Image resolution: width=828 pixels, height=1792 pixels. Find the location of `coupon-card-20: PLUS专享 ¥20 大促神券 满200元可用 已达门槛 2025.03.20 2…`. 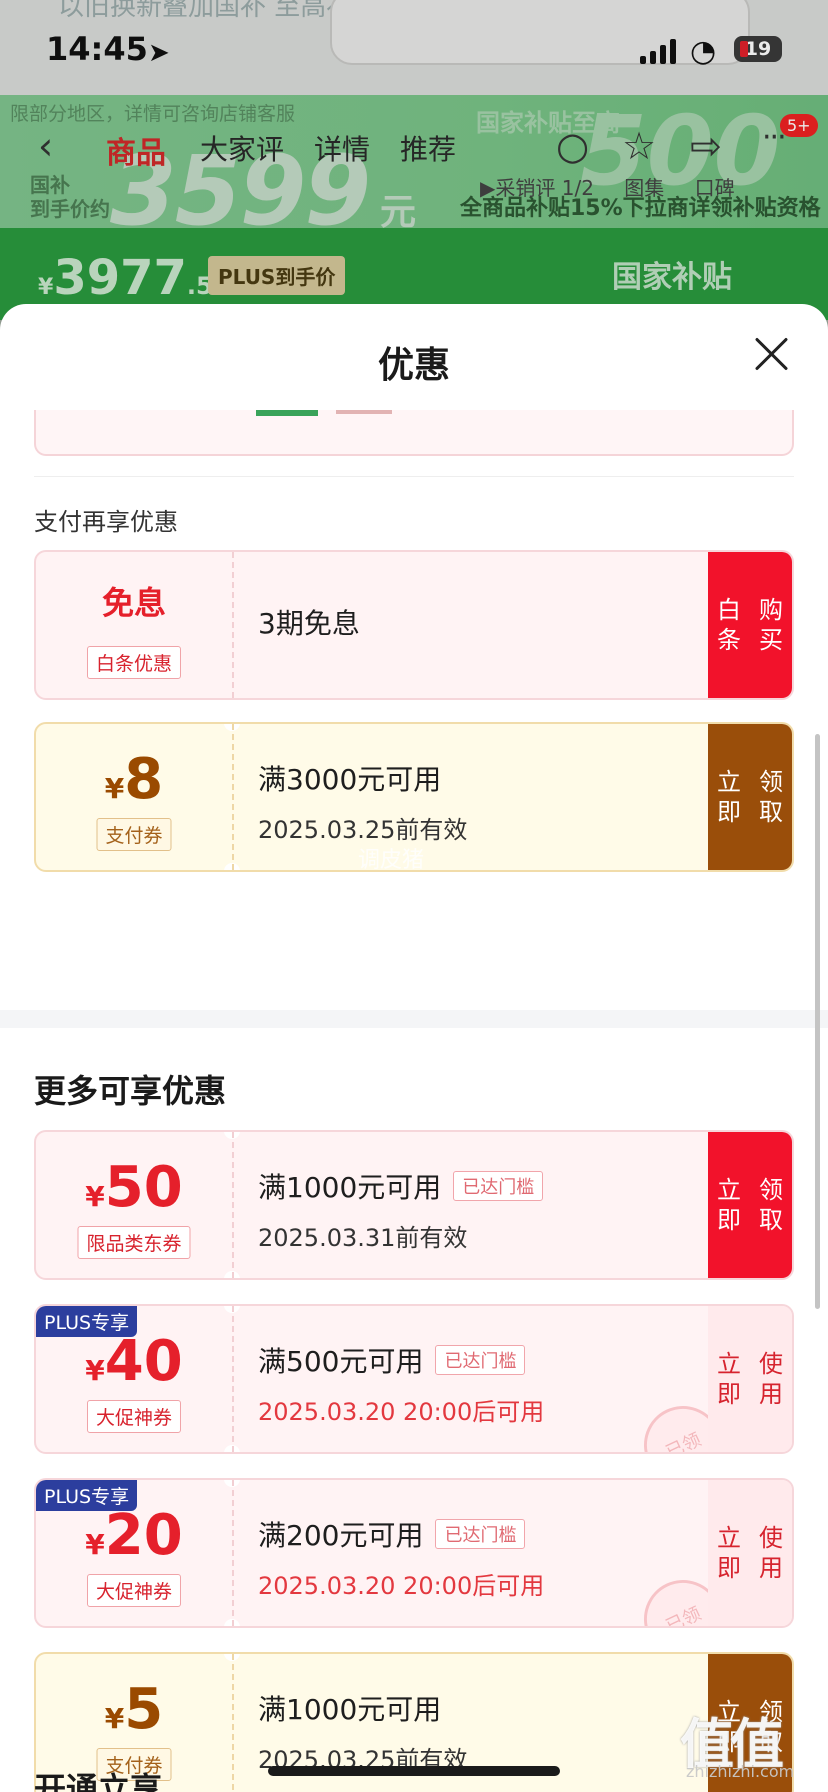

coupon-card-20: PLUS专享 ¥20 大促神券 满200元可用 已达门槛 2025.03.20 2… is located at coordinates (414, 1553).